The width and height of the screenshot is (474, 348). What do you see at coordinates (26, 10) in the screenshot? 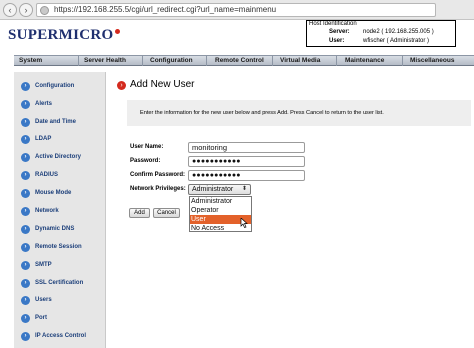
I see `forward-icon: ›` at bounding box center [26, 10].